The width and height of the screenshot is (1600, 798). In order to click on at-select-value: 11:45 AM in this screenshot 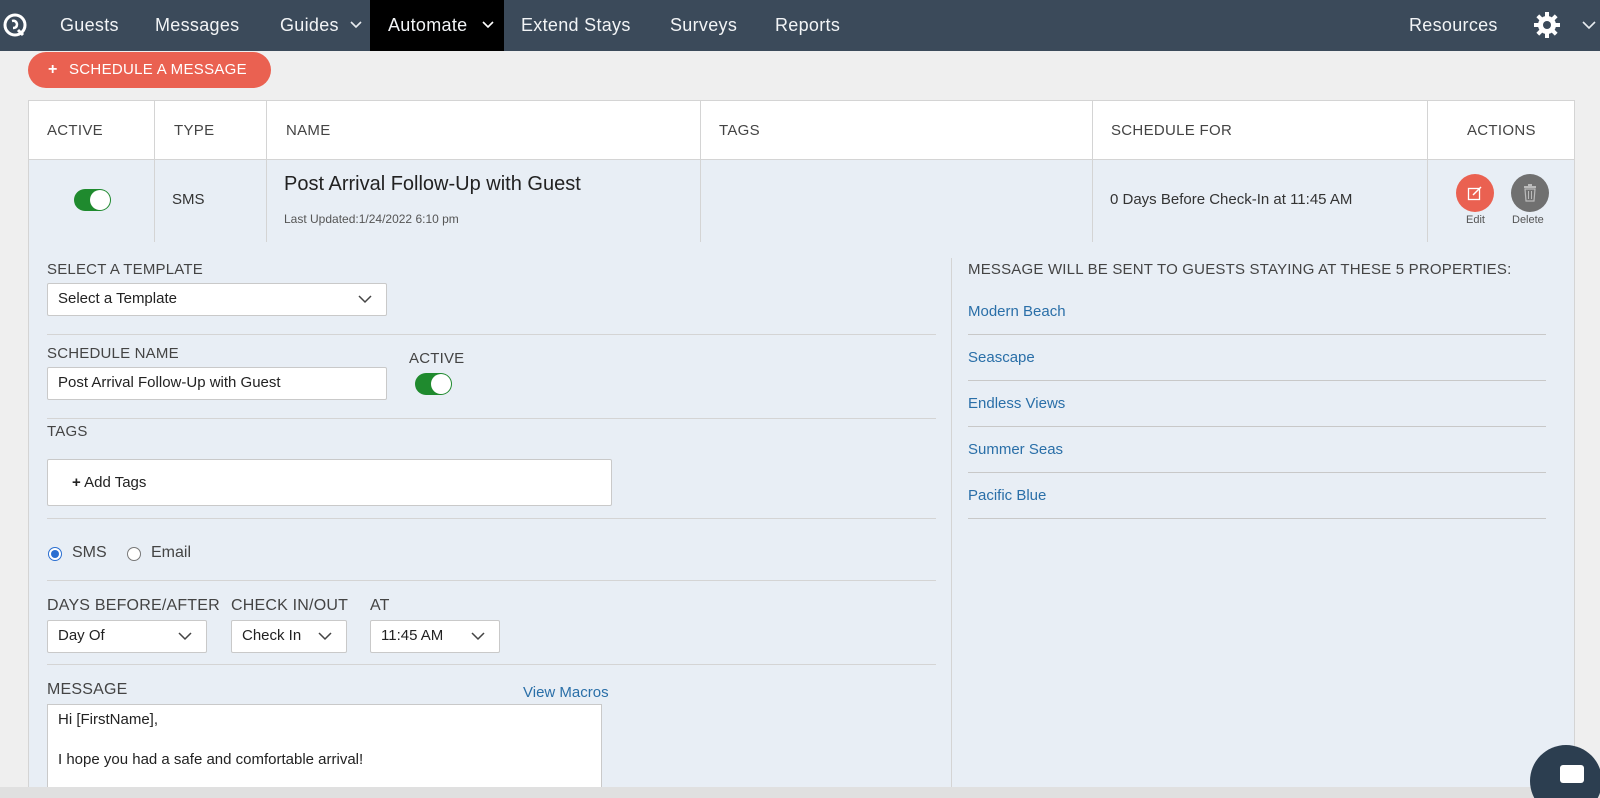, I will do `click(412, 635)`.